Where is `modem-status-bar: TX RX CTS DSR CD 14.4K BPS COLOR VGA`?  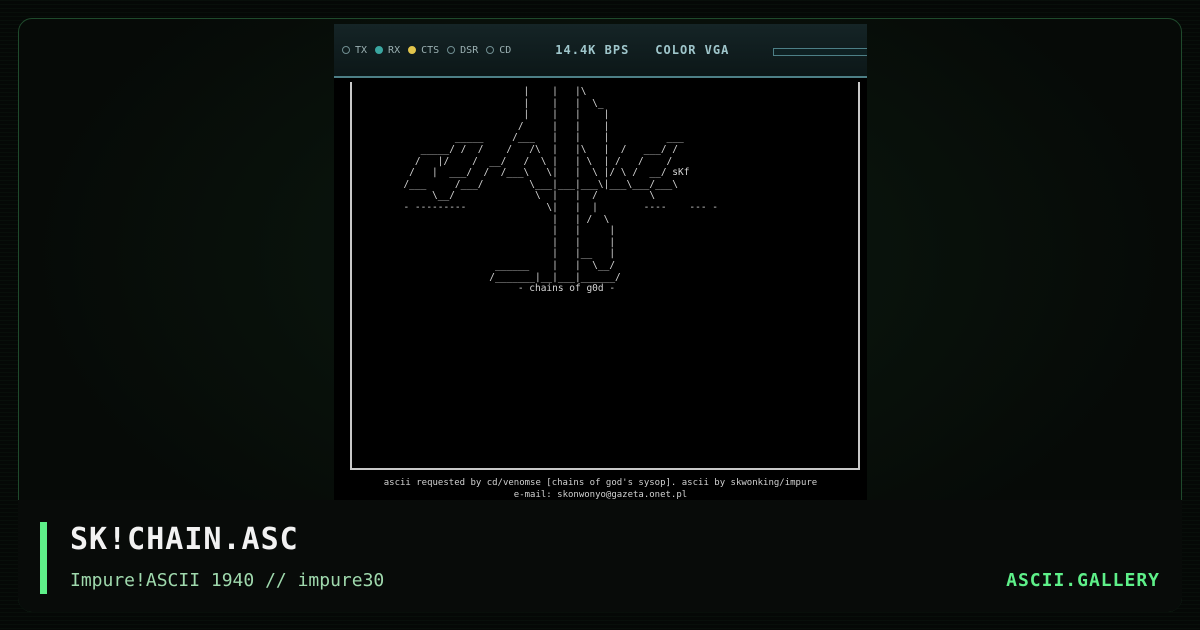
modem-status-bar: TX RX CTS DSR CD 14.4K BPS COLOR VGA is located at coordinates (600, 51).